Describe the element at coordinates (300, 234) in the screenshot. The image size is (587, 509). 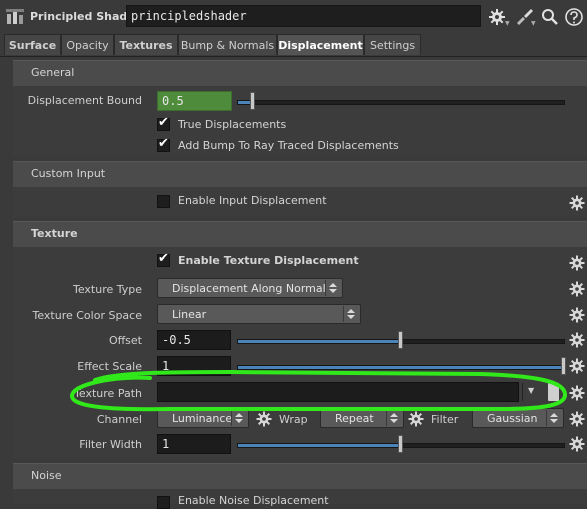
I see `folder-texture: Texture` at that location.